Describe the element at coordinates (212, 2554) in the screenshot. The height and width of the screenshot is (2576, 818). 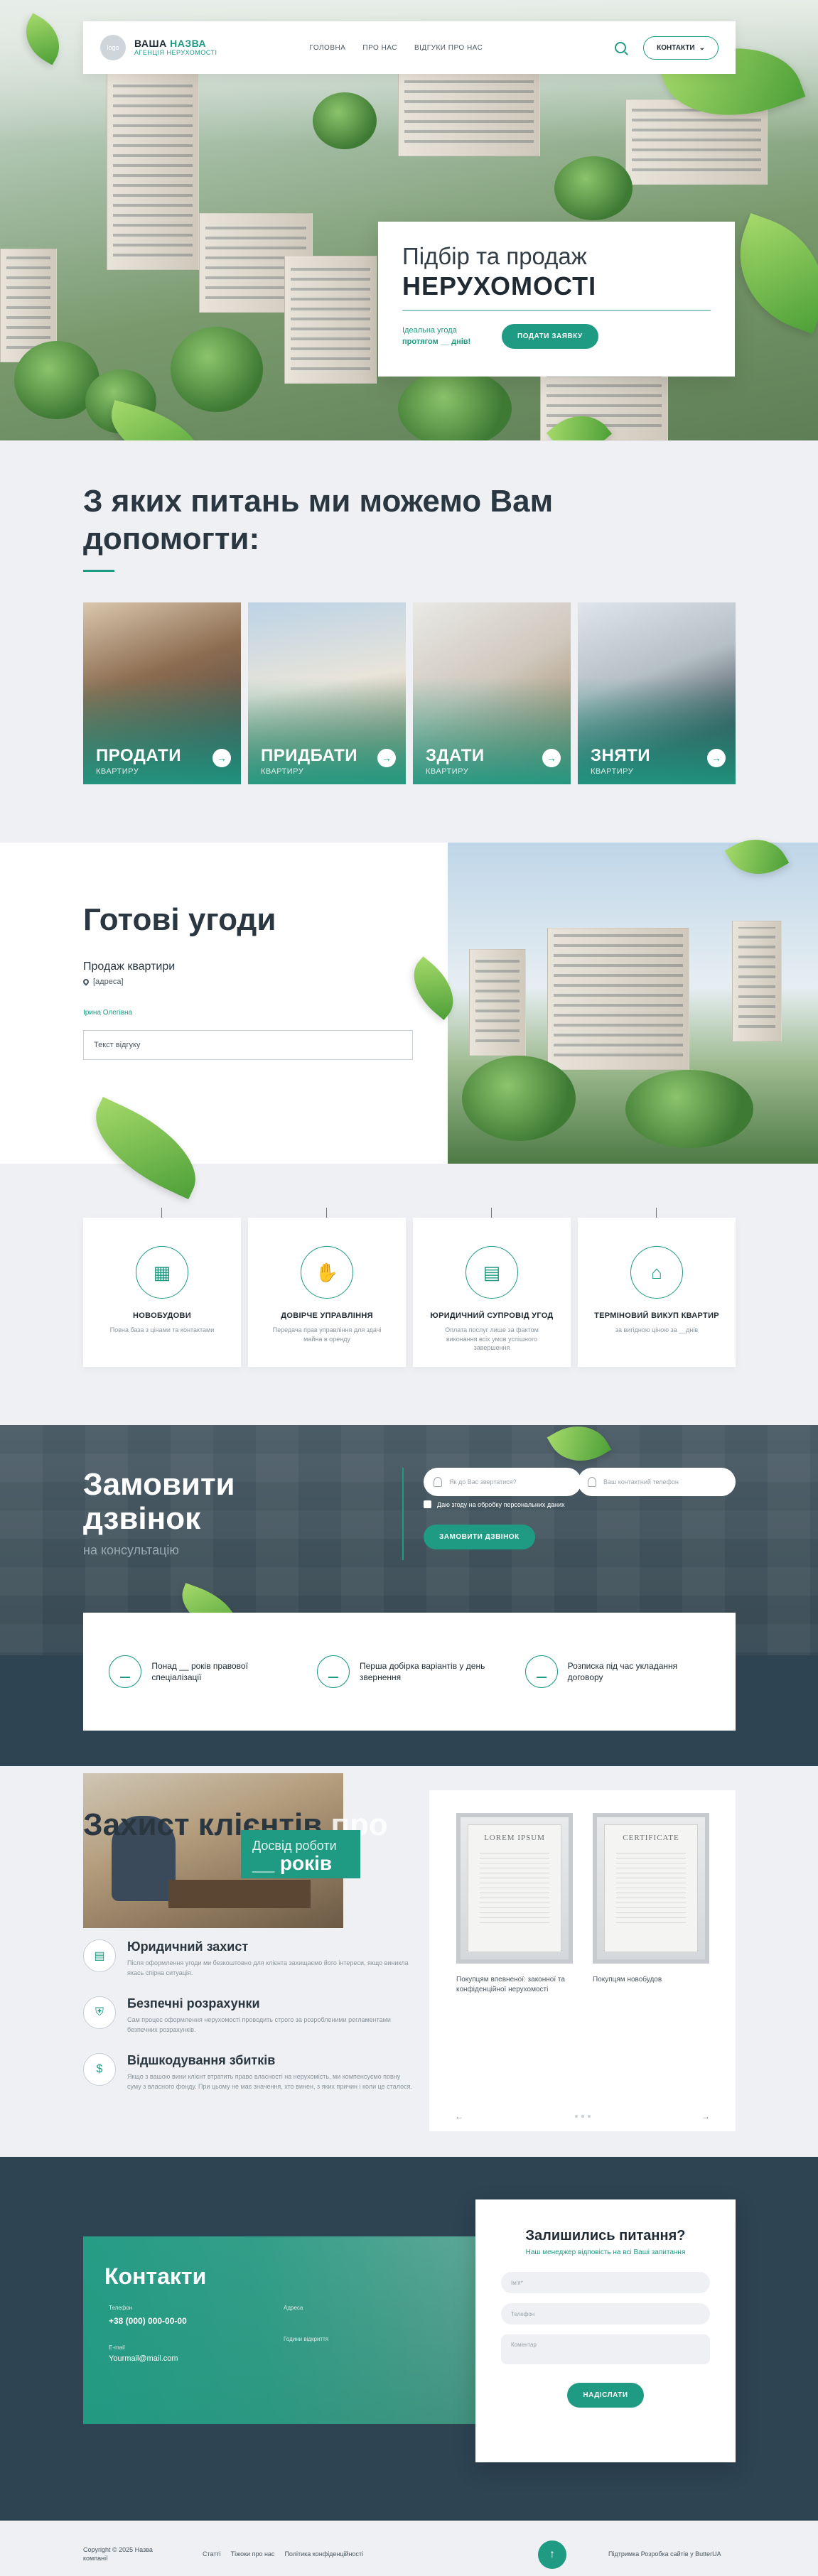
I see `footer-link-articles: Статті` at that location.